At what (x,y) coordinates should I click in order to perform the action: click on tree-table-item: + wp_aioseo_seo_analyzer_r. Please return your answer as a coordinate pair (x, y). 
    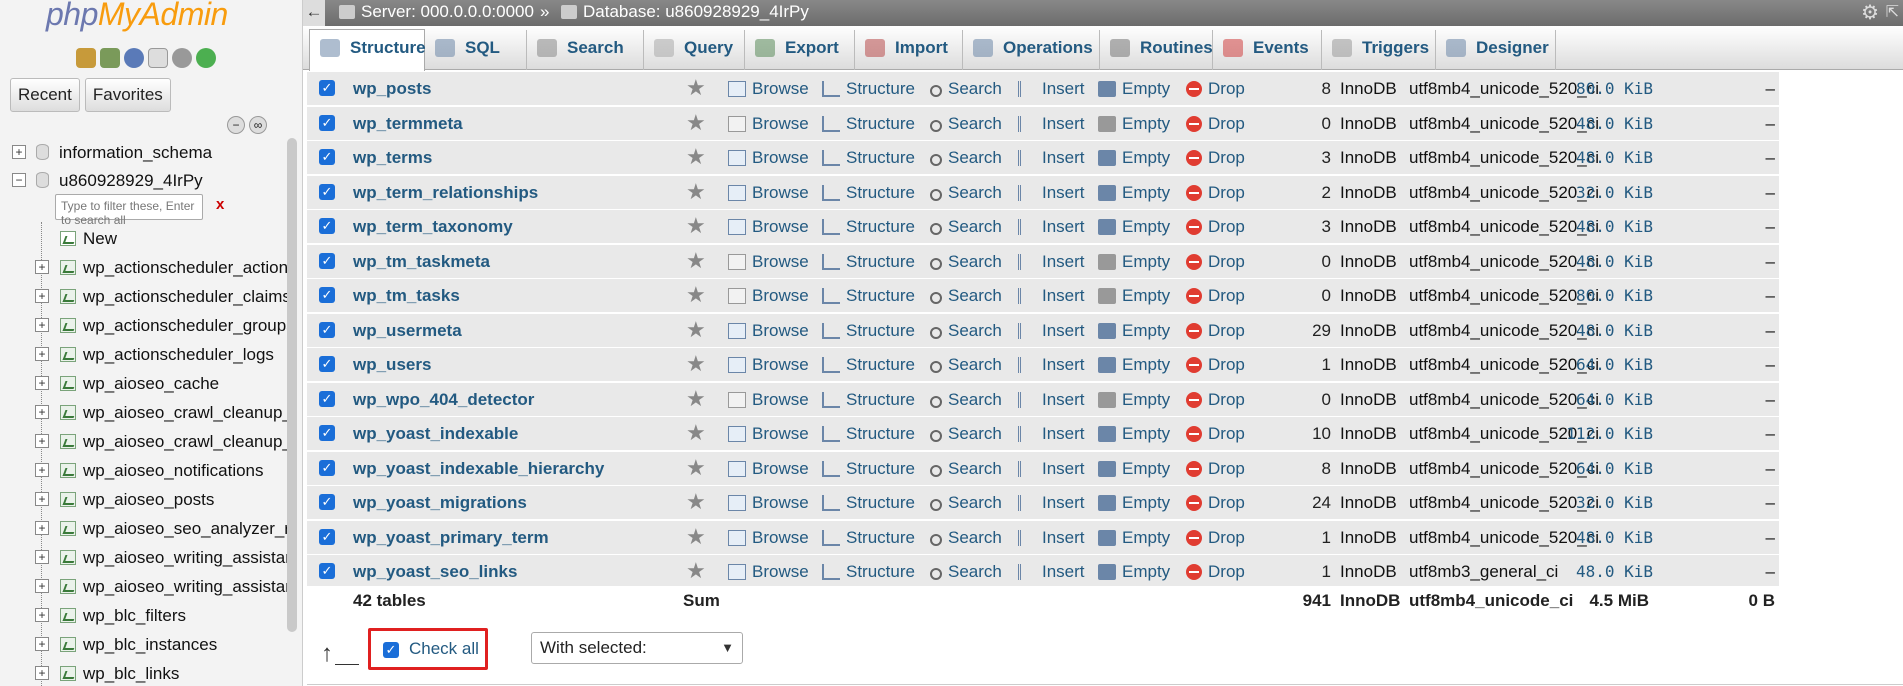
    Looking at the image, I should click on (145, 528).